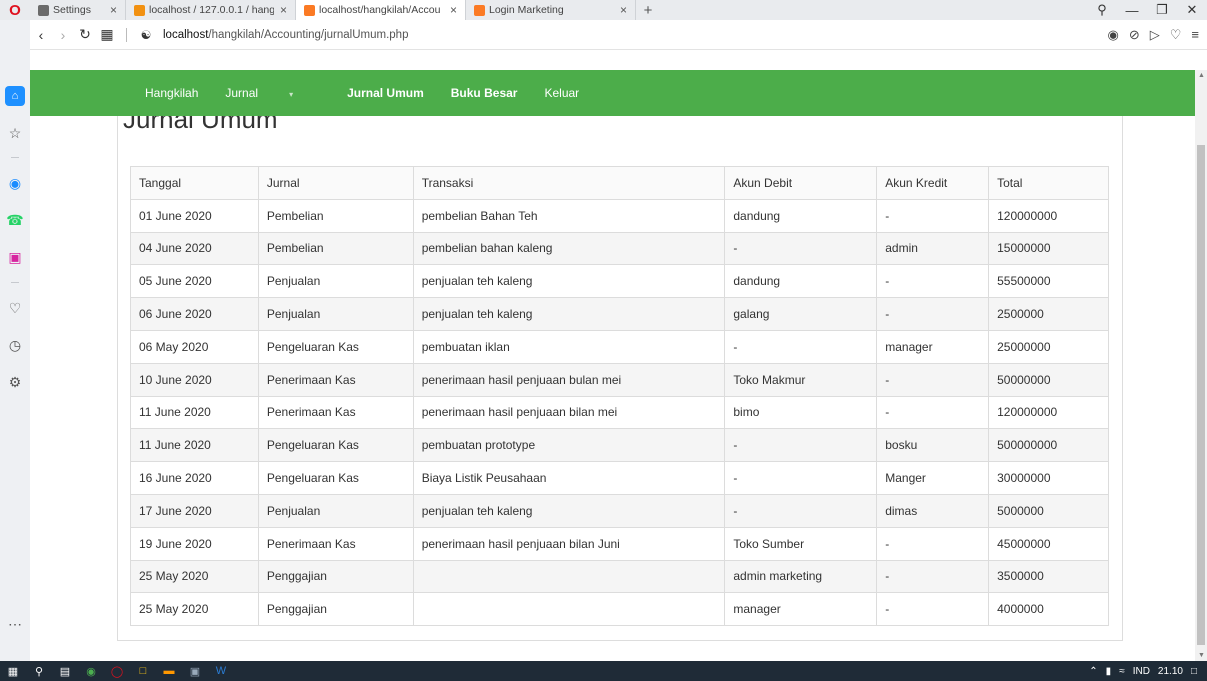 The image size is (1207, 681). I want to click on table-cell: Manger, so click(933, 478).